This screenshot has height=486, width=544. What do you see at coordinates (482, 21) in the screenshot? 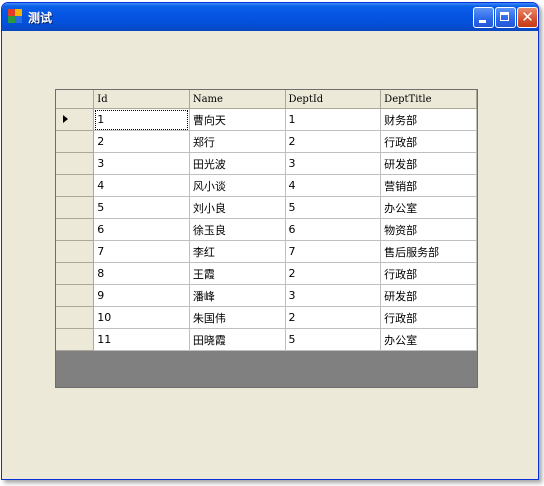
I see `minimize-icon` at bounding box center [482, 21].